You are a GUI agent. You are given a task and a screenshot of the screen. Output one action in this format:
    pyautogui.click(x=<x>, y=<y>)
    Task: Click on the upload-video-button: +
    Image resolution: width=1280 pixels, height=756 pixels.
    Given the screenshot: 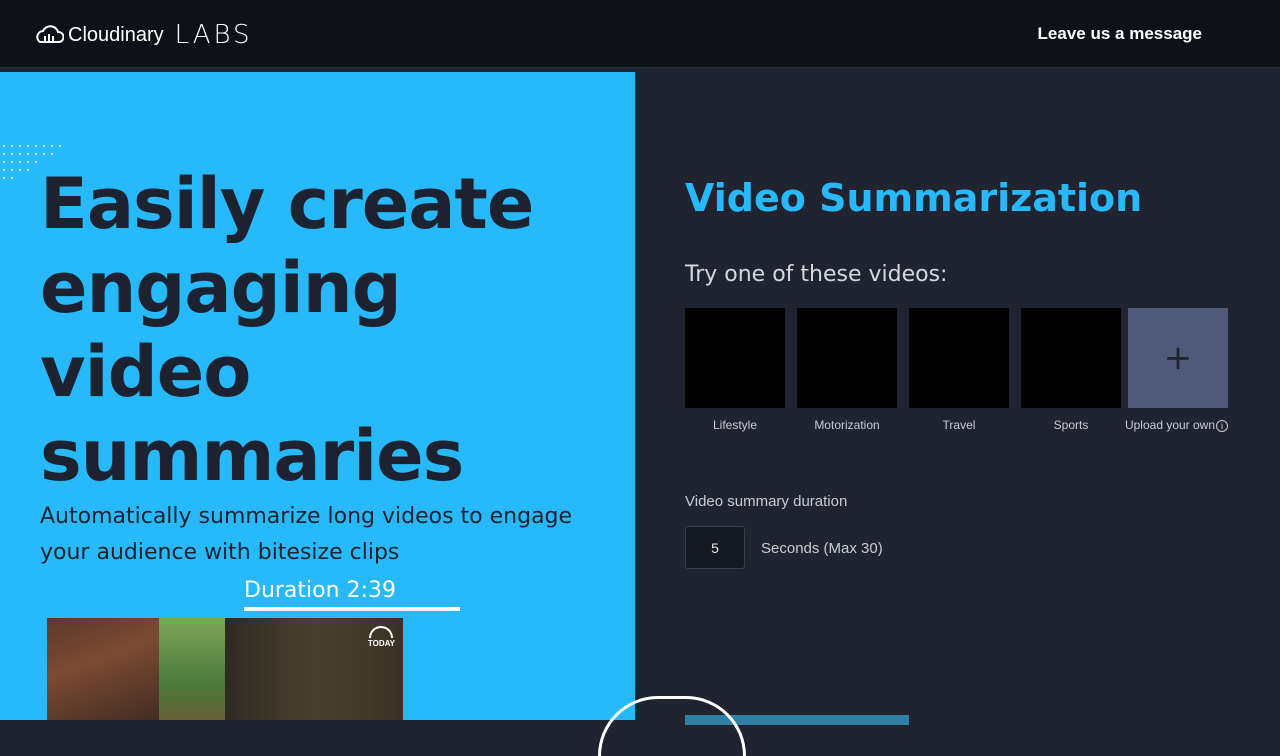 What is the action you would take?
    pyautogui.click(x=1178, y=358)
    